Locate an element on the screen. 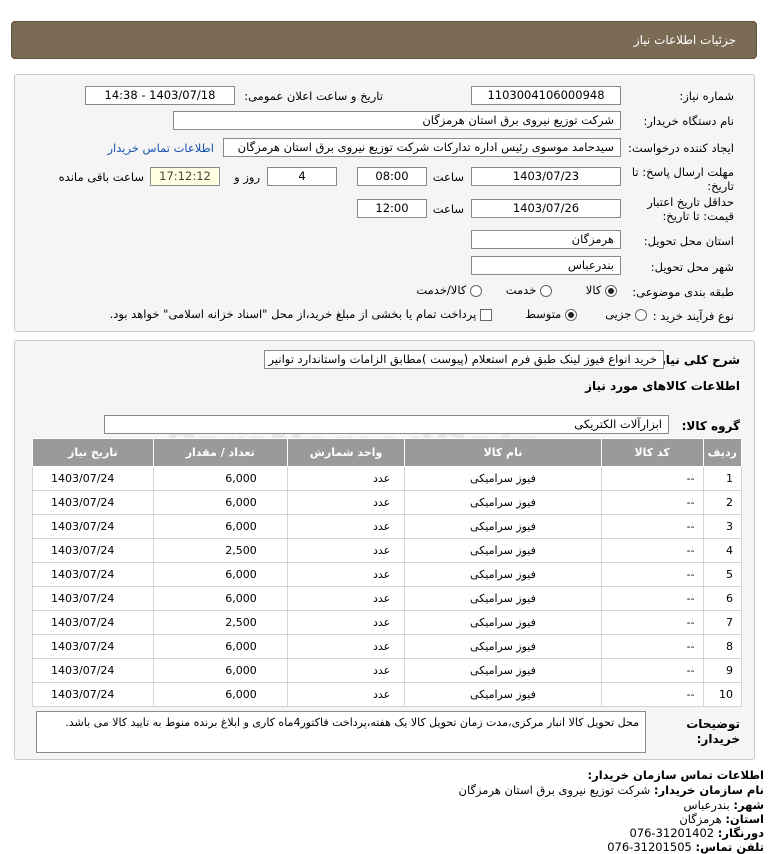 Image resolution: width=770 pixels, height=854 pixels. checkbox-icon is located at coordinates (486, 314).